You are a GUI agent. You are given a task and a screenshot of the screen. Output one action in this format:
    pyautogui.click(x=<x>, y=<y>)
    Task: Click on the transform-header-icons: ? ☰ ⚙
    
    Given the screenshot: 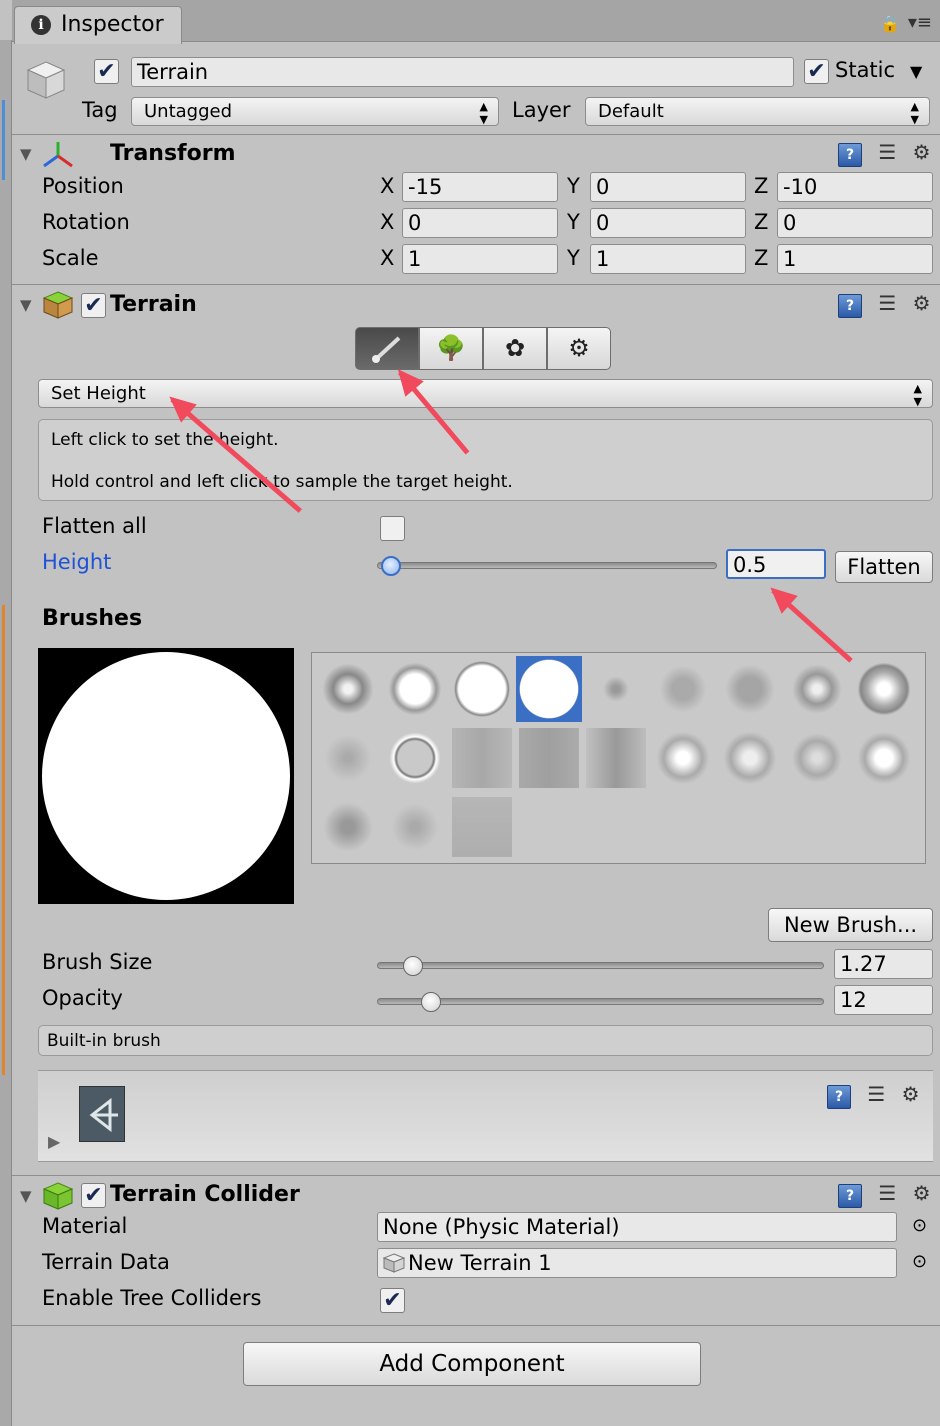 What is the action you would take?
    pyautogui.click(x=884, y=153)
    